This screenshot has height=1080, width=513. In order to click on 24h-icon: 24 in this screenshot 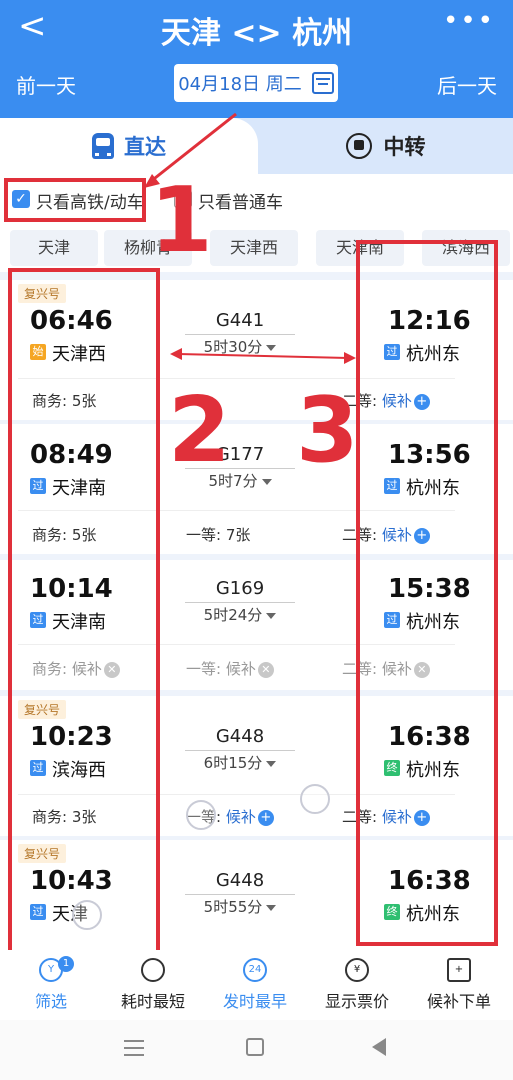, I will do `click(255, 970)`.